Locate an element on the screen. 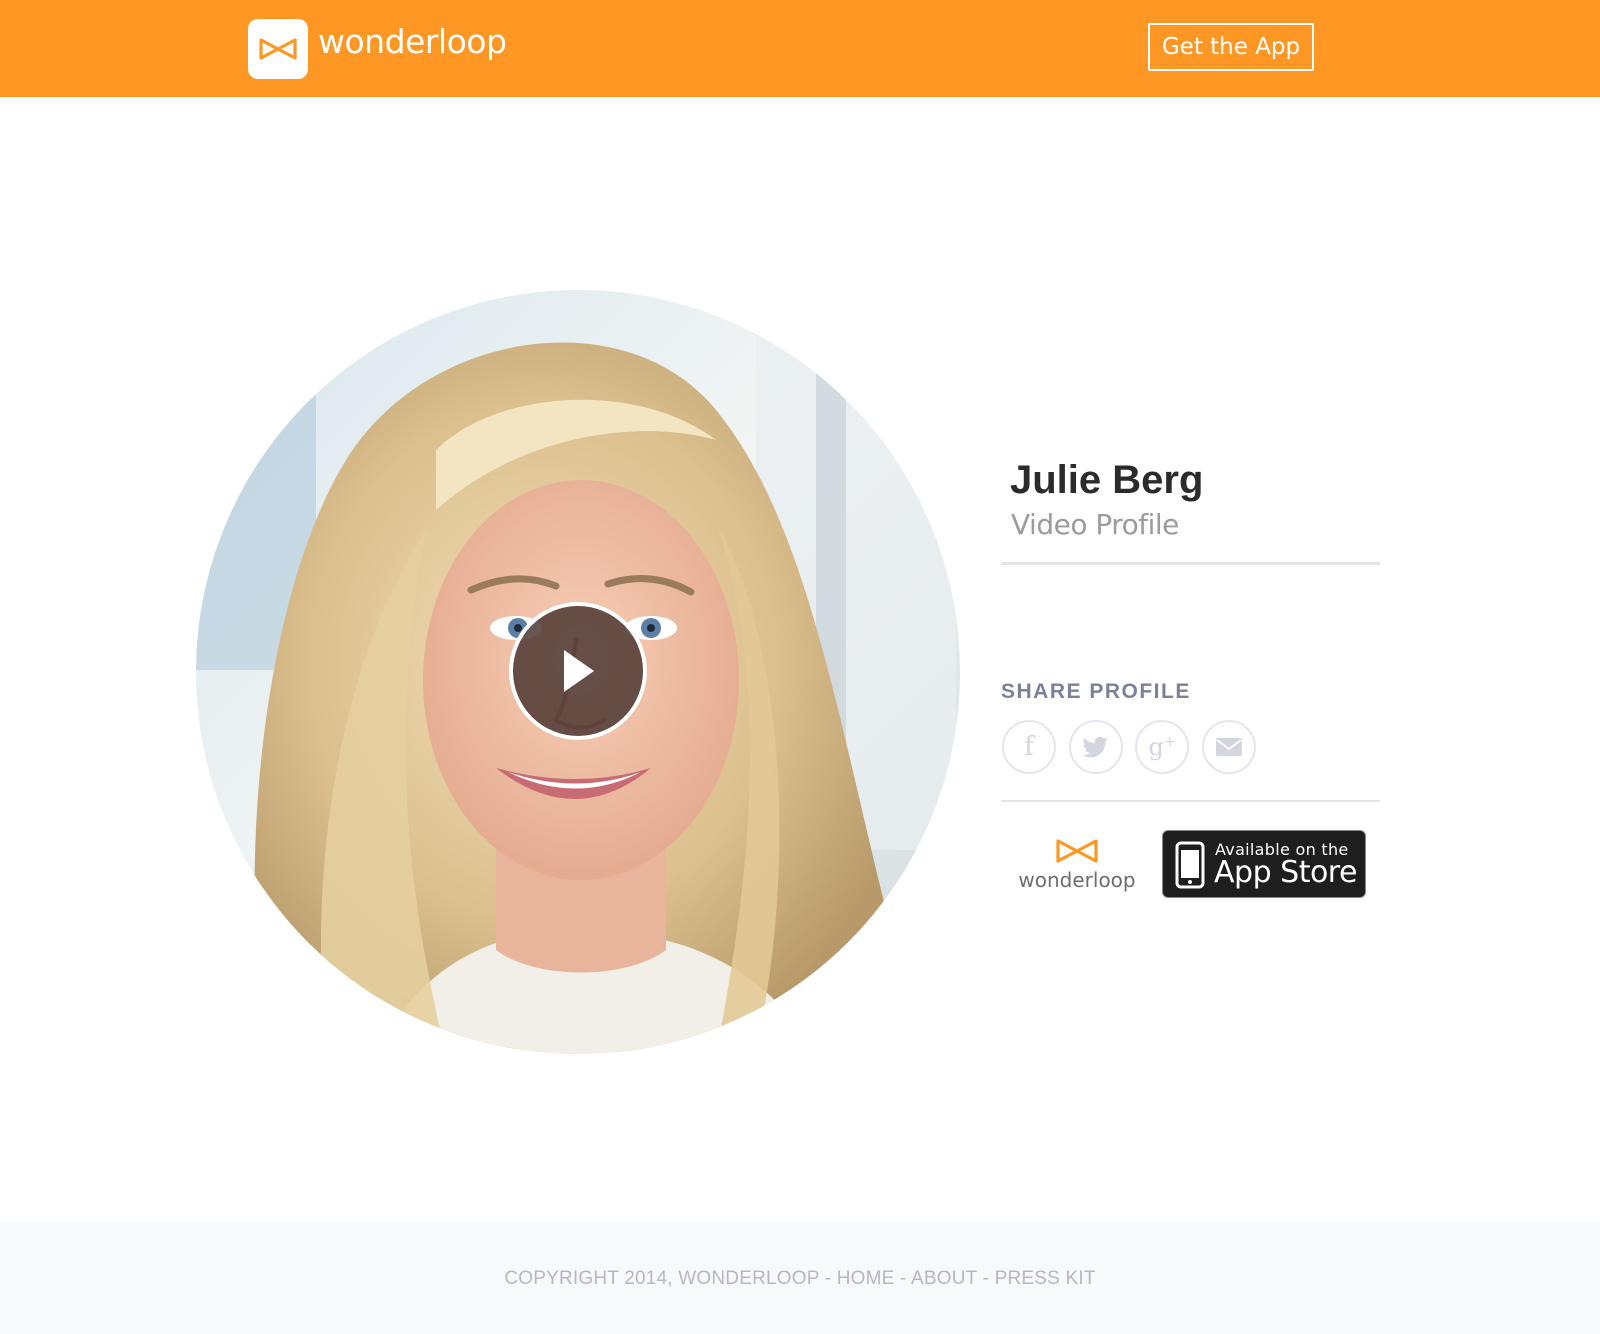  twitter-share-button is located at coordinates (1096, 747).